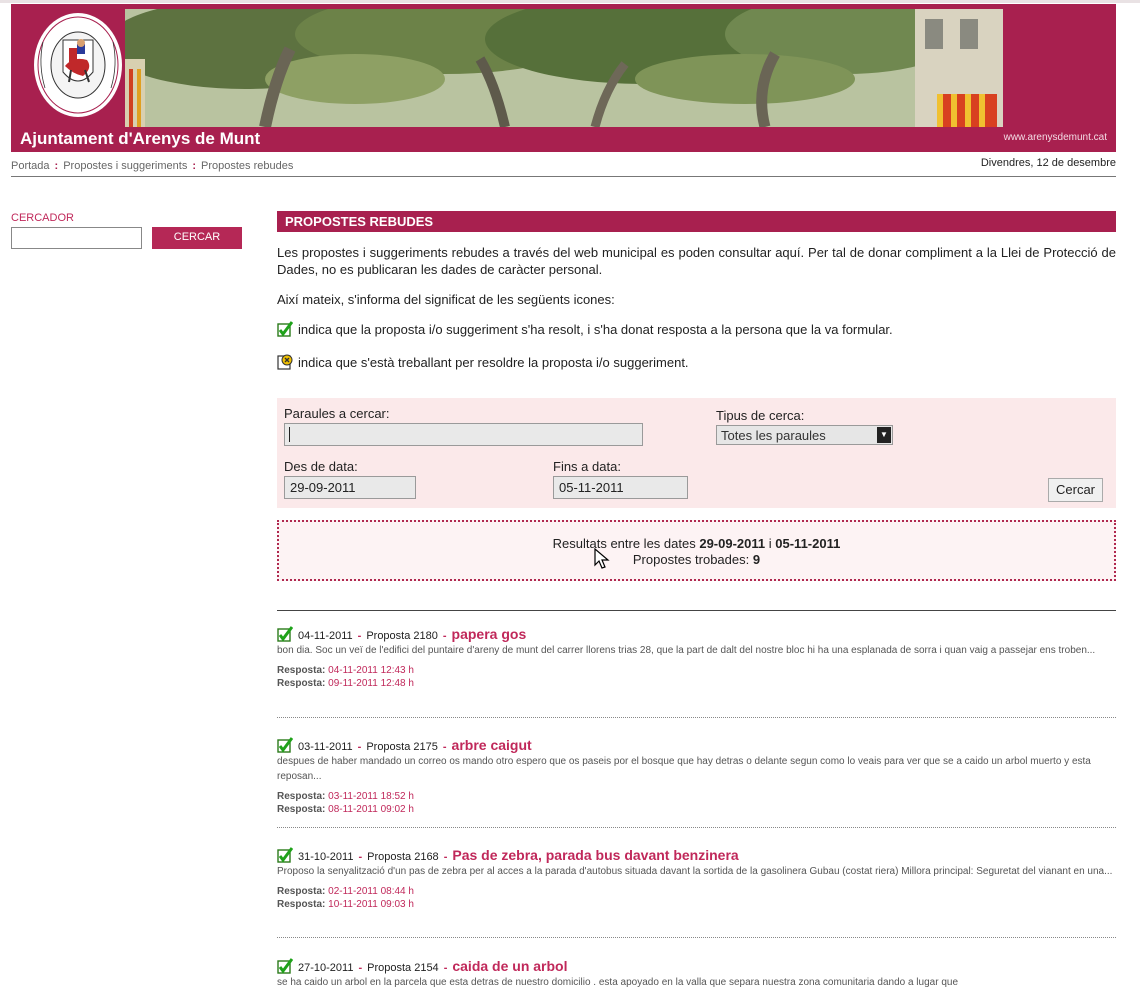  I want to click on proposal-number: Proposta 2180, so click(402, 636).